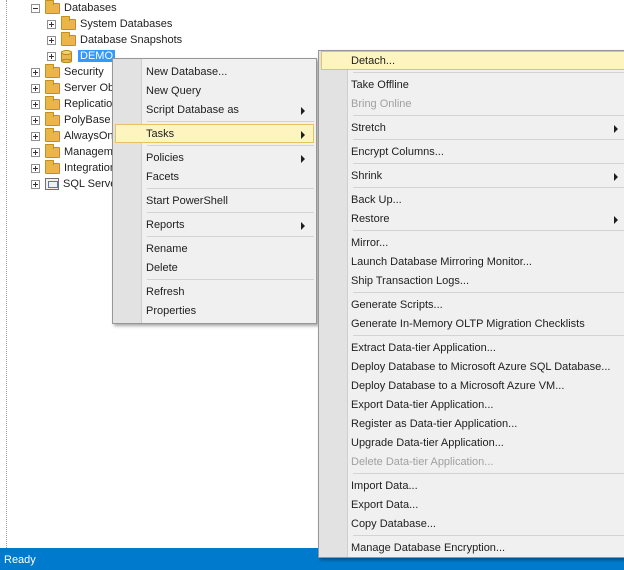 Image resolution: width=624 pixels, height=570 pixels. I want to click on tree-node-label-selected: DEMO, so click(96, 56).